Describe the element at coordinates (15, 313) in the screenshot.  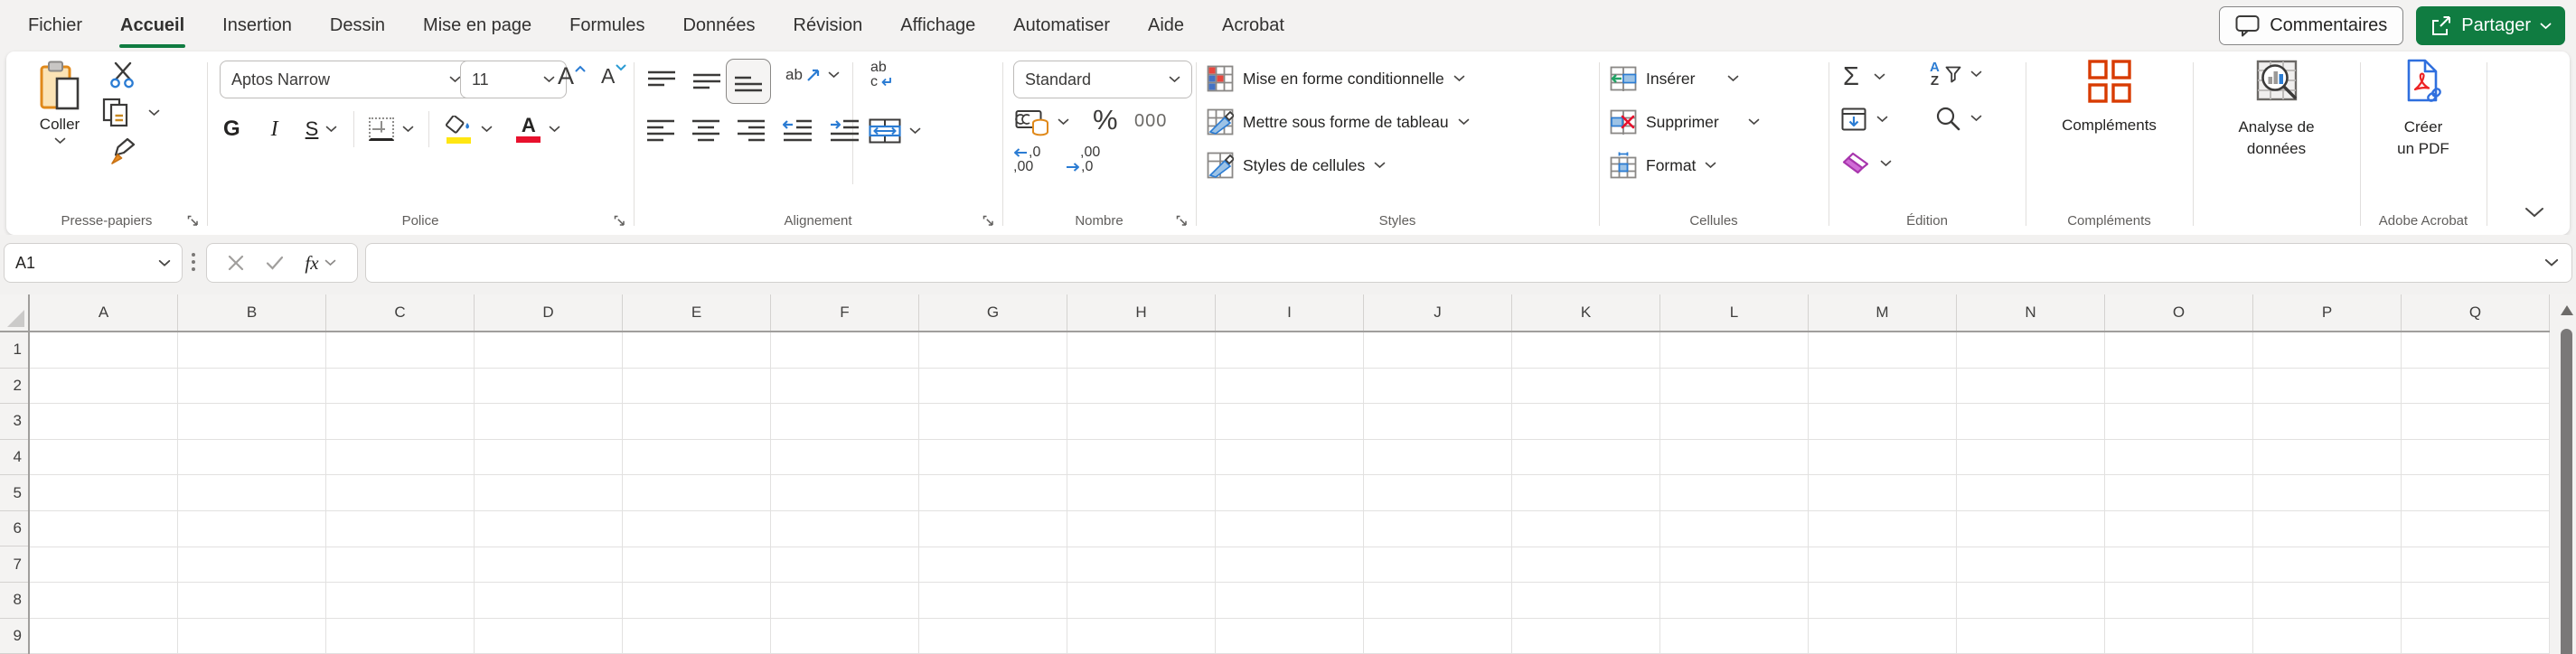
I see `select-all-corner` at that location.